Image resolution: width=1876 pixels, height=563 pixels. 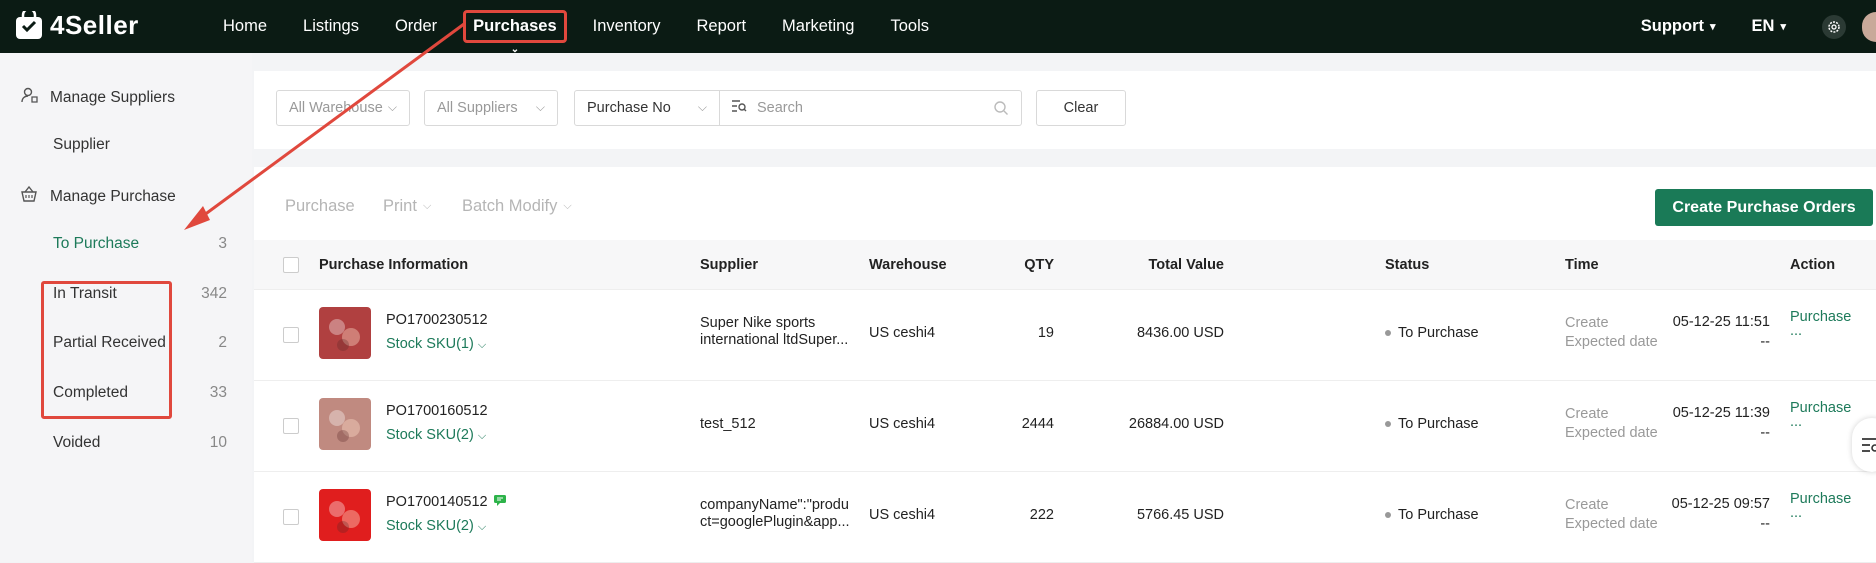 What do you see at coordinates (1045, 333) in the screenshot?
I see `qty-cell: 19` at bounding box center [1045, 333].